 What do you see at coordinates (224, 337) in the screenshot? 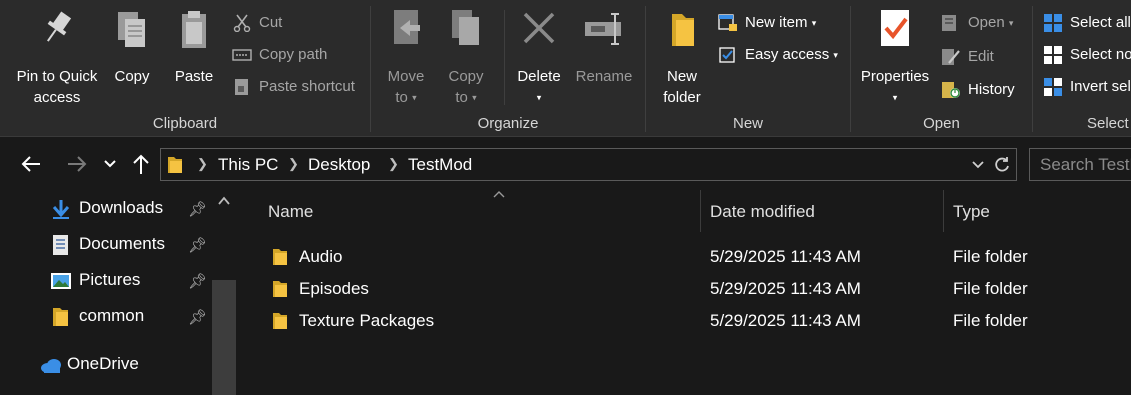
I see `scrollbar-thumb` at bounding box center [224, 337].